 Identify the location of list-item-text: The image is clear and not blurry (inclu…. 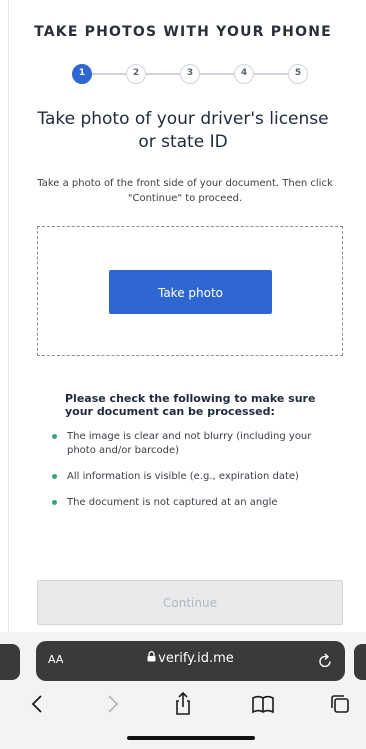
(189, 443).